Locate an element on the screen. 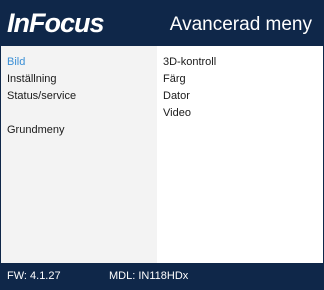 The width and height of the screenshot is (324, 290). infocus-logo: InFocus is located at coordinates (56, 23).